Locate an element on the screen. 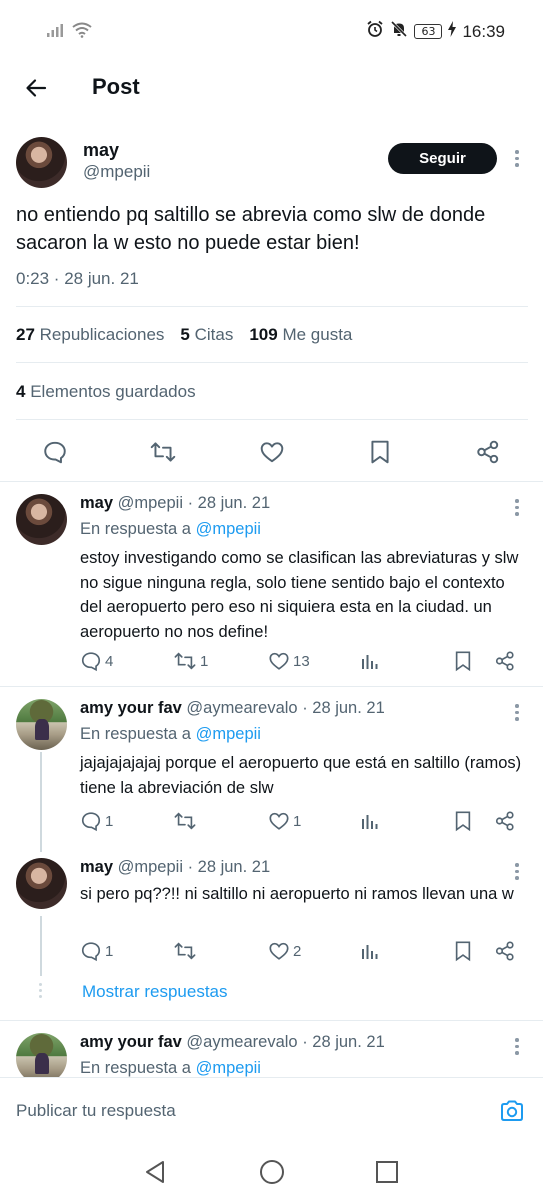  status-bar: 63 16:39 is located at coordinates (271, 31).